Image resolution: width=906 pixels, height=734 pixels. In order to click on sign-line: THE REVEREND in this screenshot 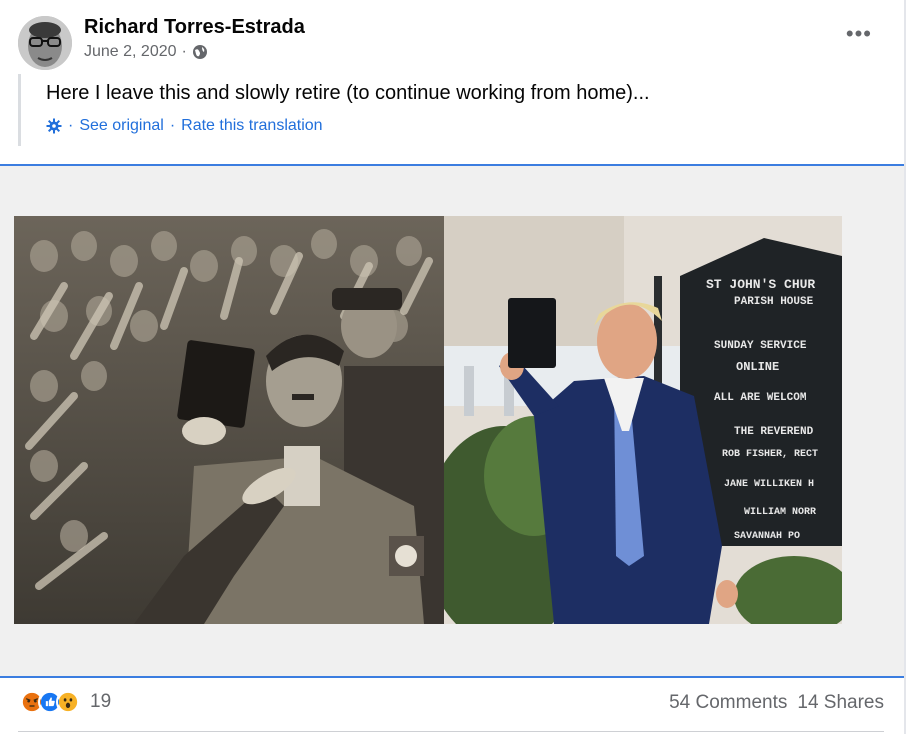, I will do `click(774, 432)`.